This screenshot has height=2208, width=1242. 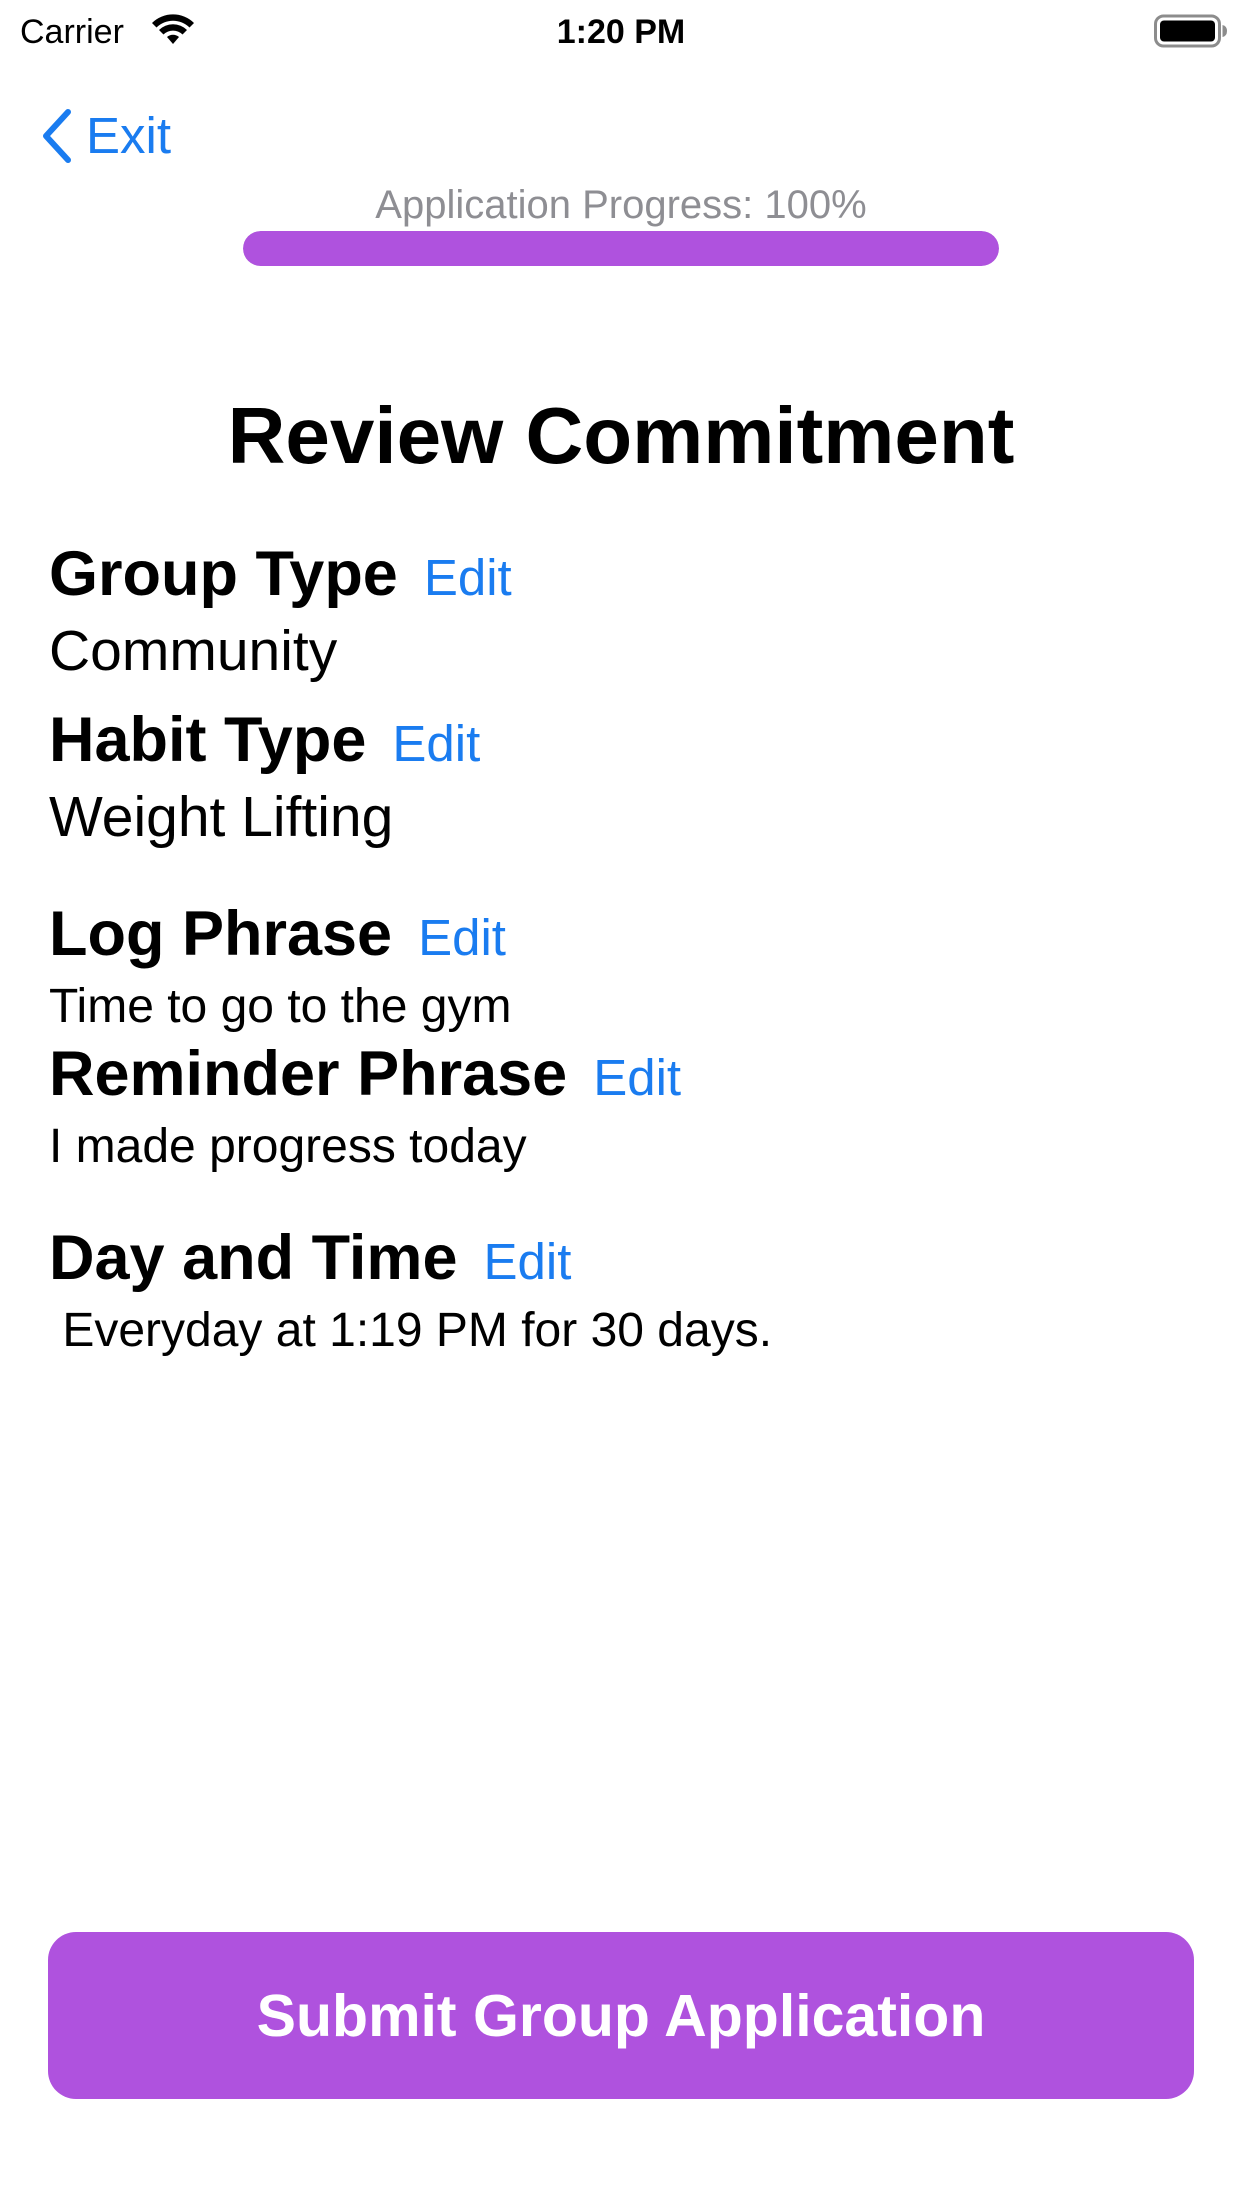 I want to click on log-phrase-value: Time to go to the gym, so click(x=280, y=1006).